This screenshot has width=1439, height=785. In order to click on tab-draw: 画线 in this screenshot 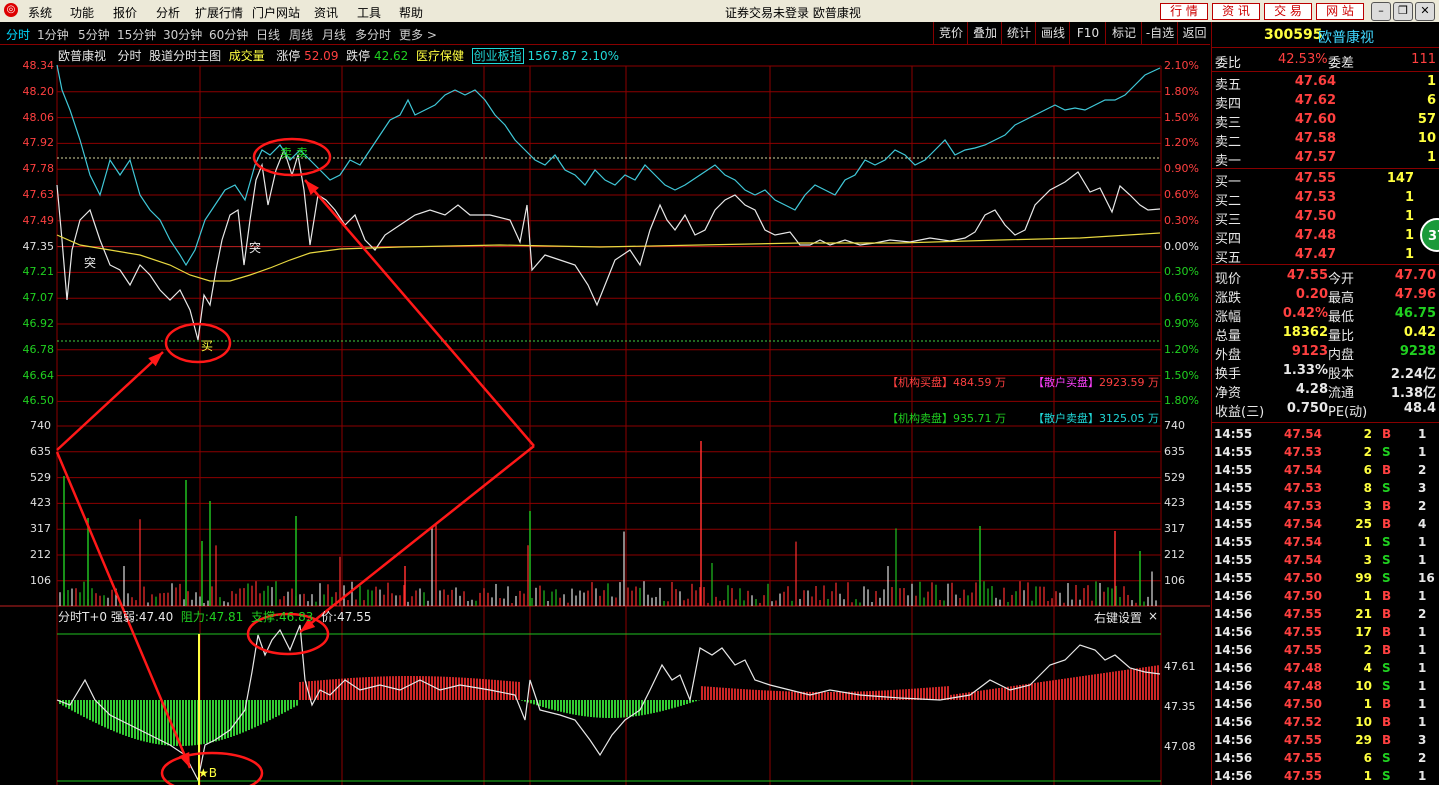, I will do `click(1052, 33)`.